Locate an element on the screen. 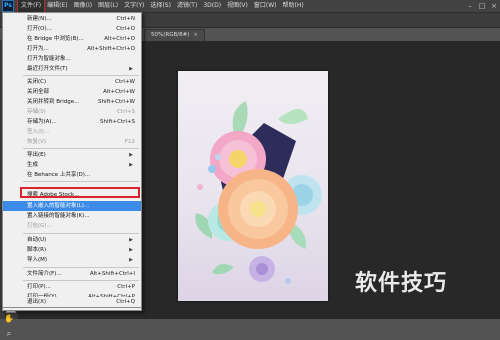  menu-item-exit: 退出(X) Ctrl+Q is located at coordinates (72, 302).